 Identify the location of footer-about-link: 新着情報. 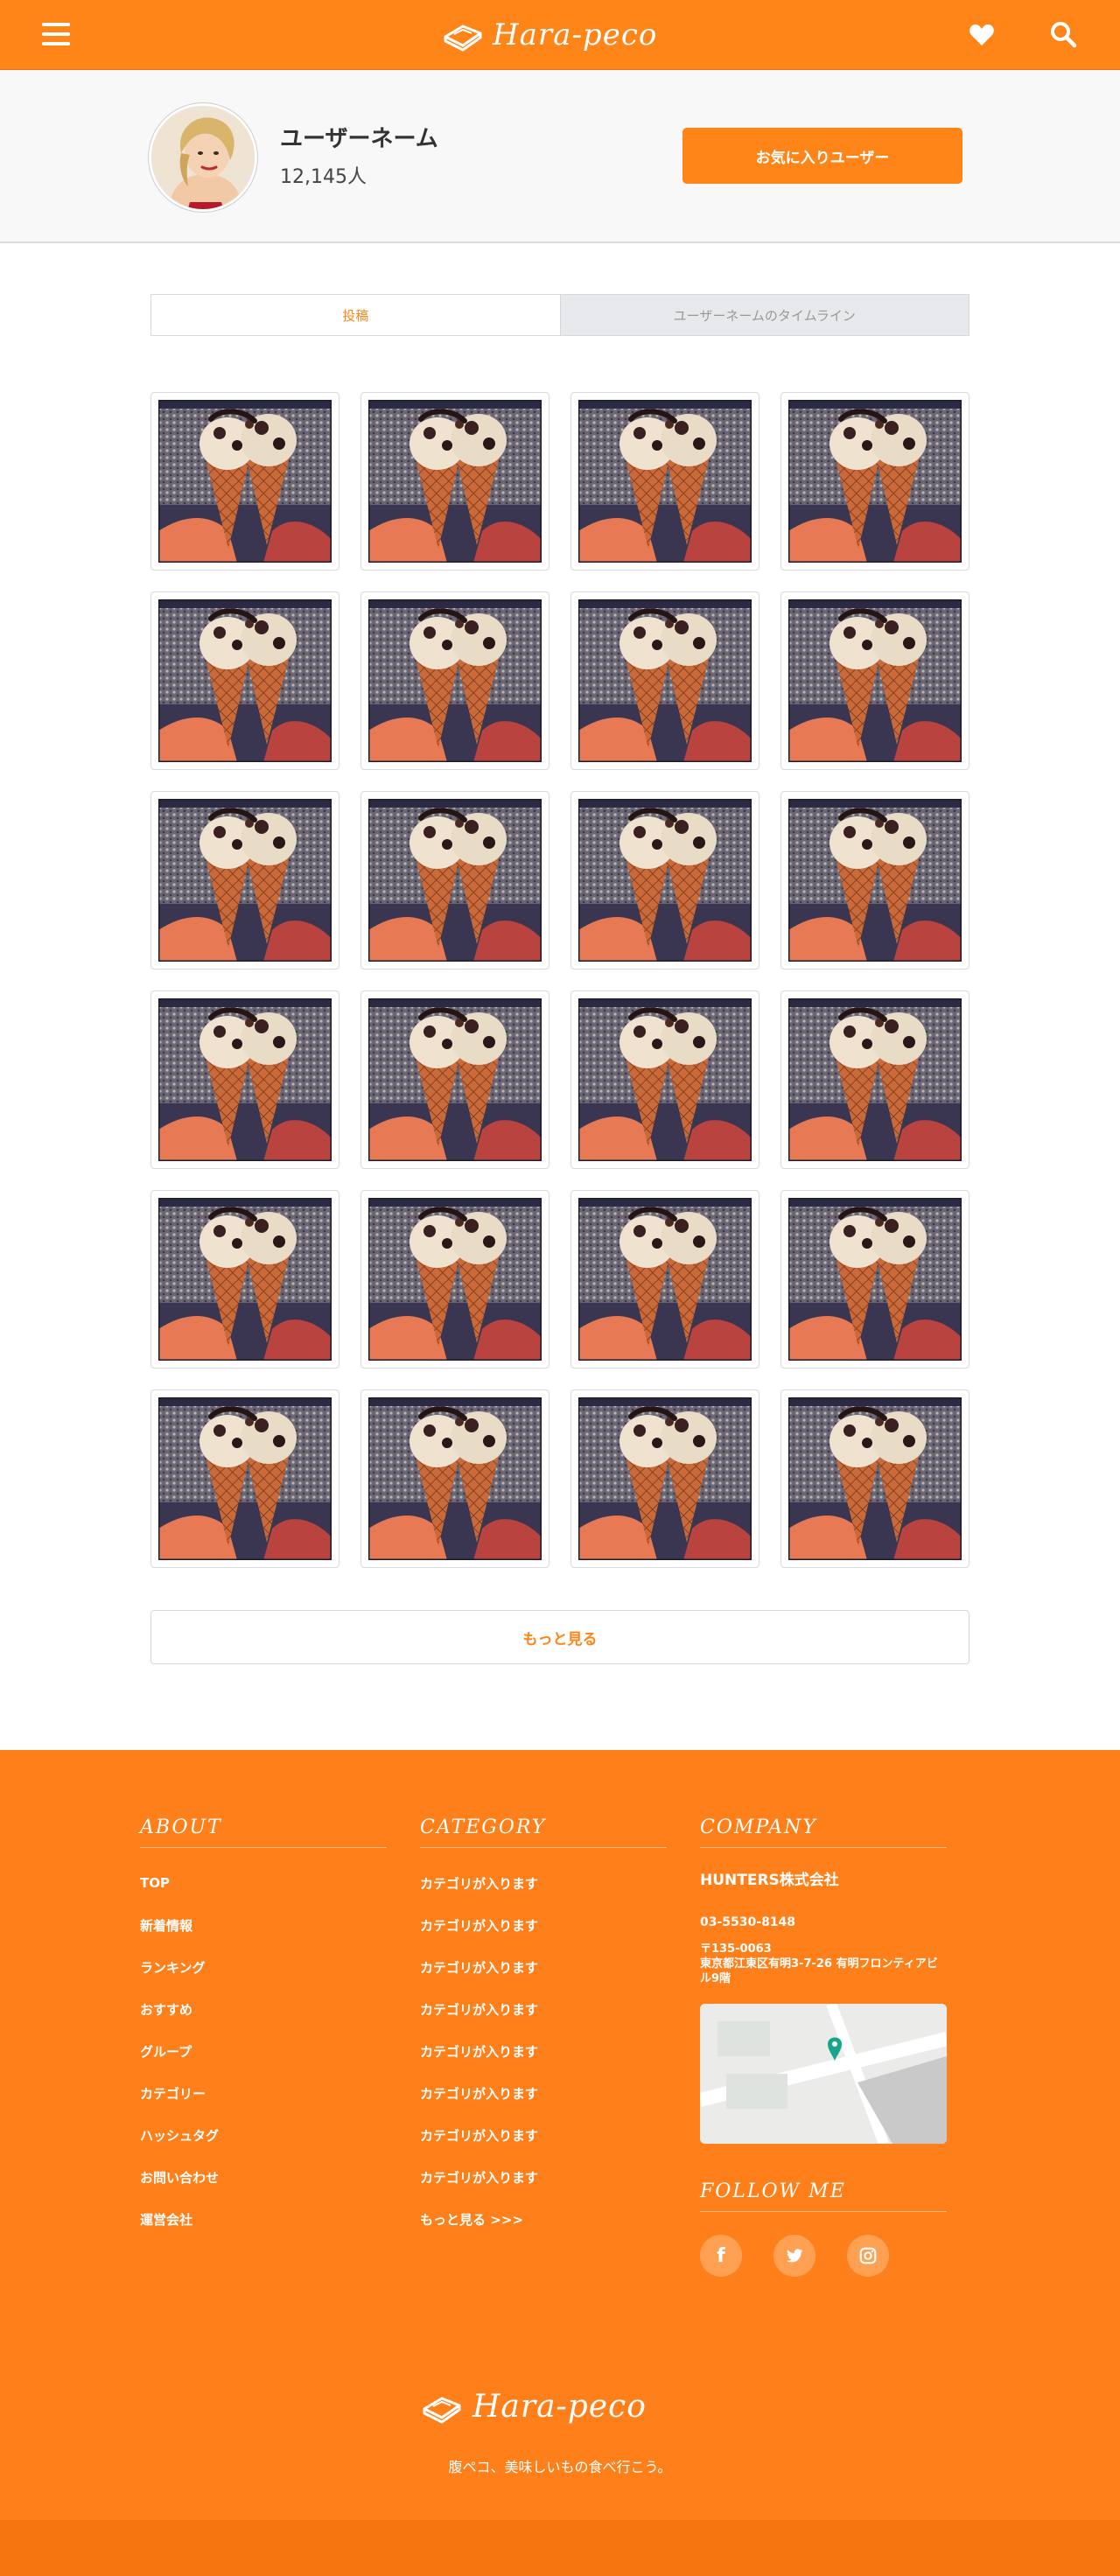
(263, 1925).